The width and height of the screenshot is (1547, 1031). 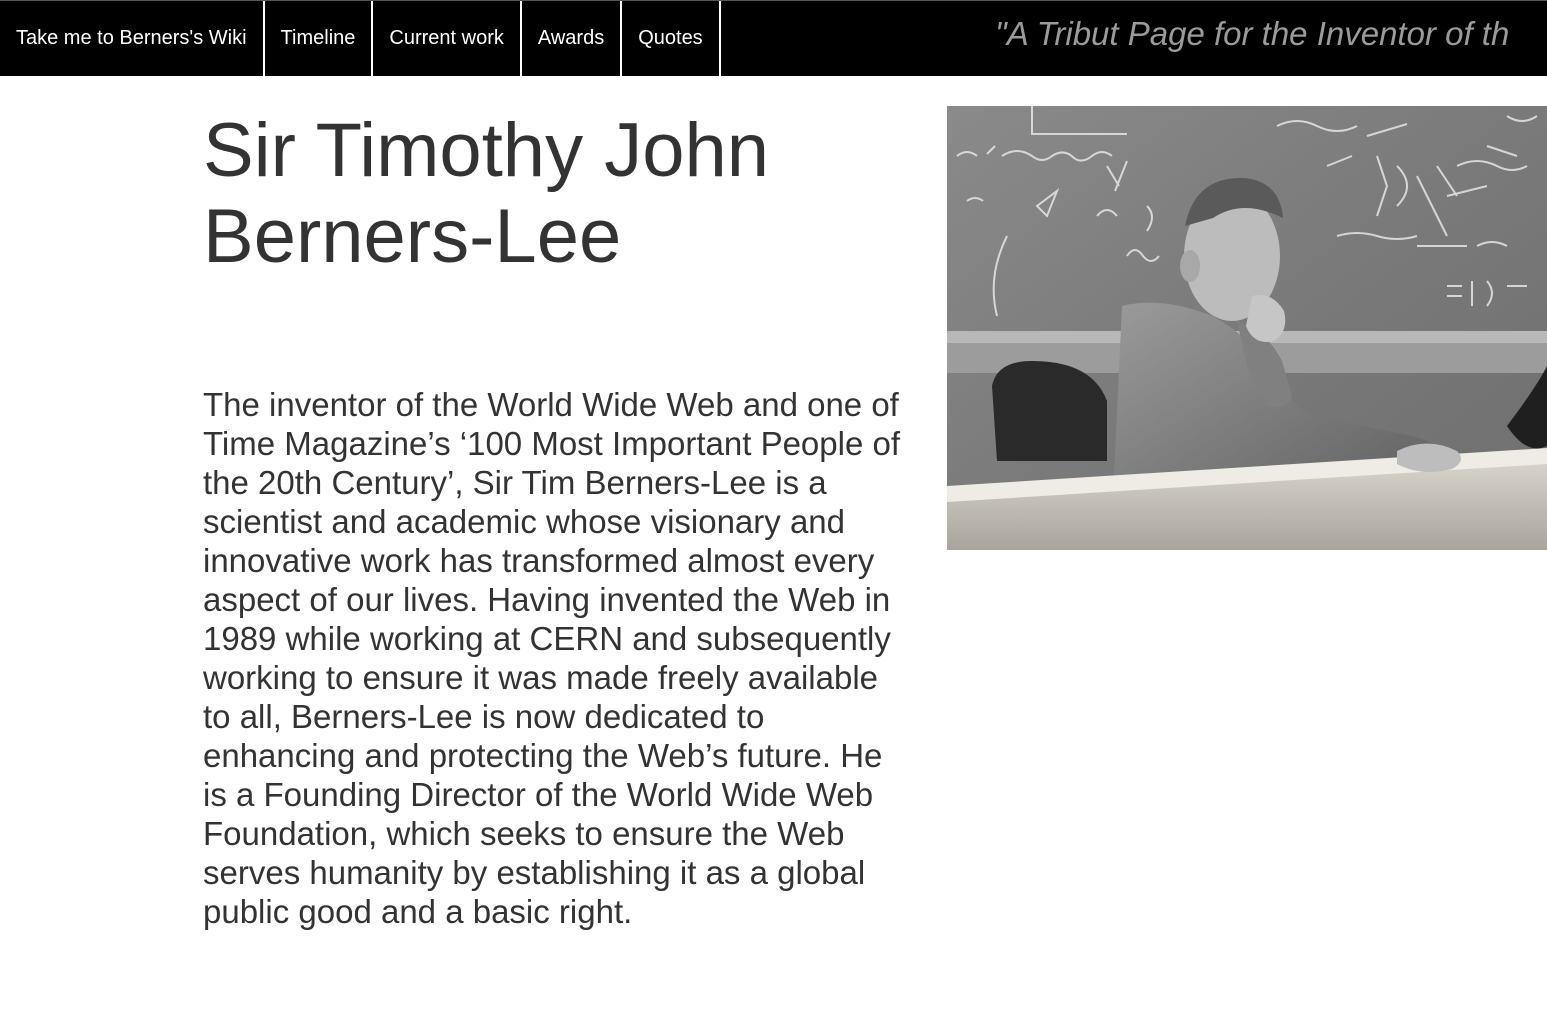 What do you see at coordinates (319, 38) in the screenshot?
I see `nav-link-timeline: Timeline` at bounding box center [319, 38].